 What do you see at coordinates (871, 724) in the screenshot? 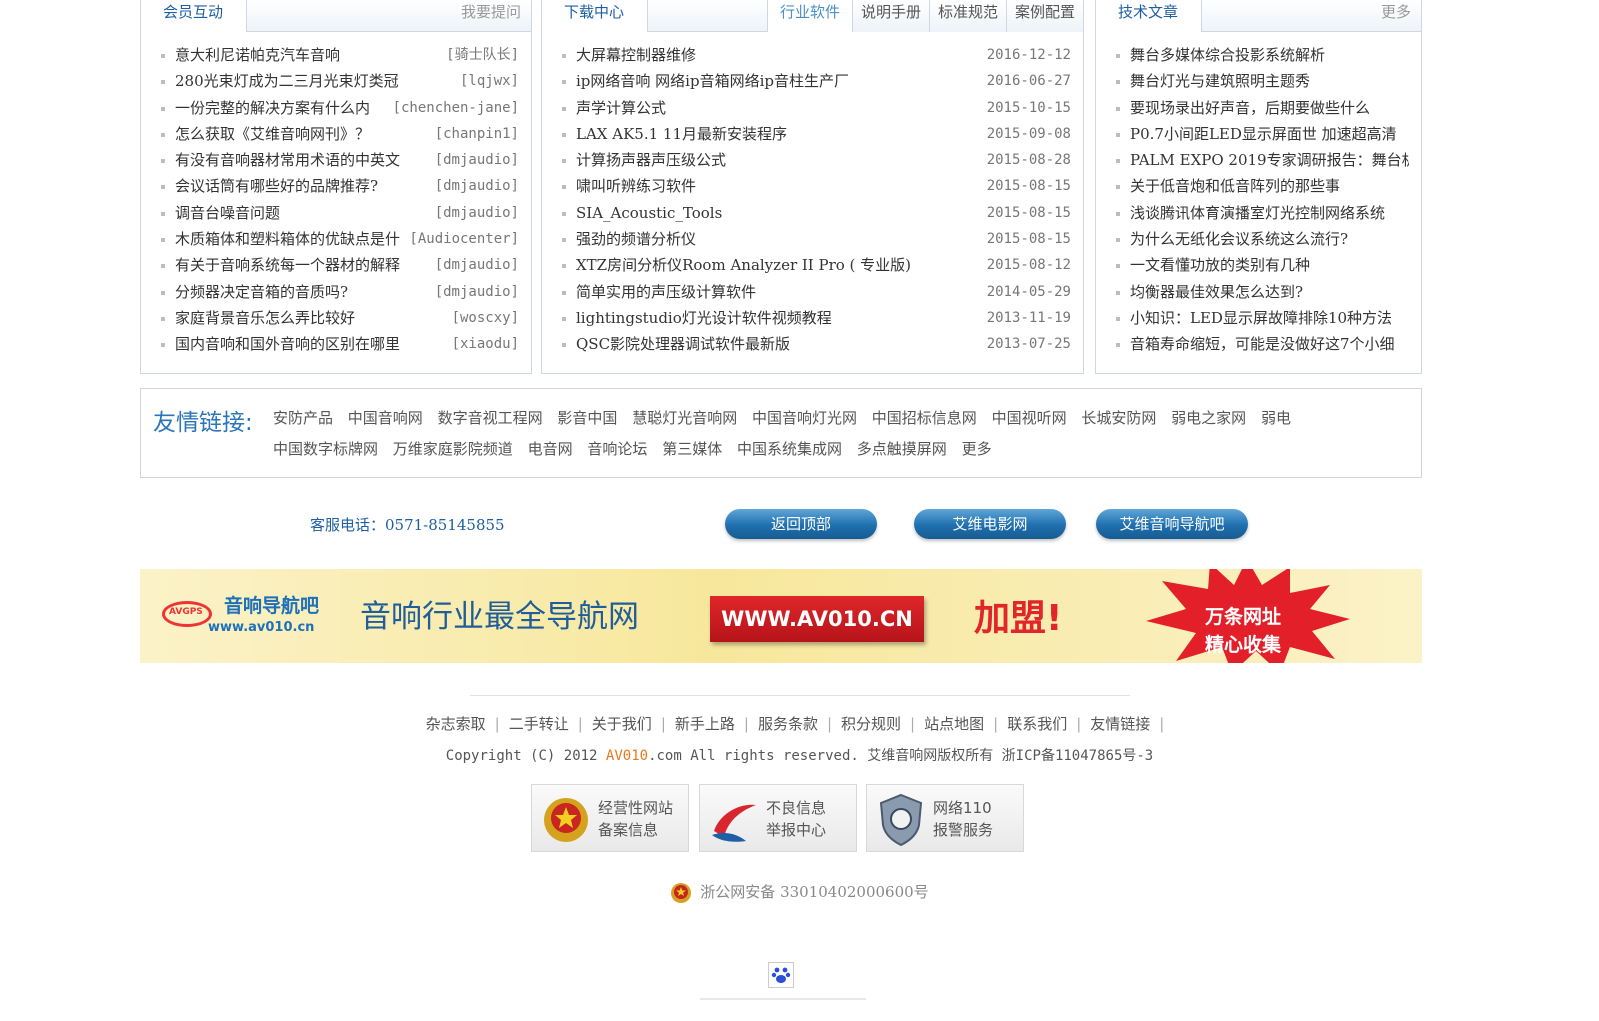
I see `footer-link: 积分规则` at bounding box center [871, 724].